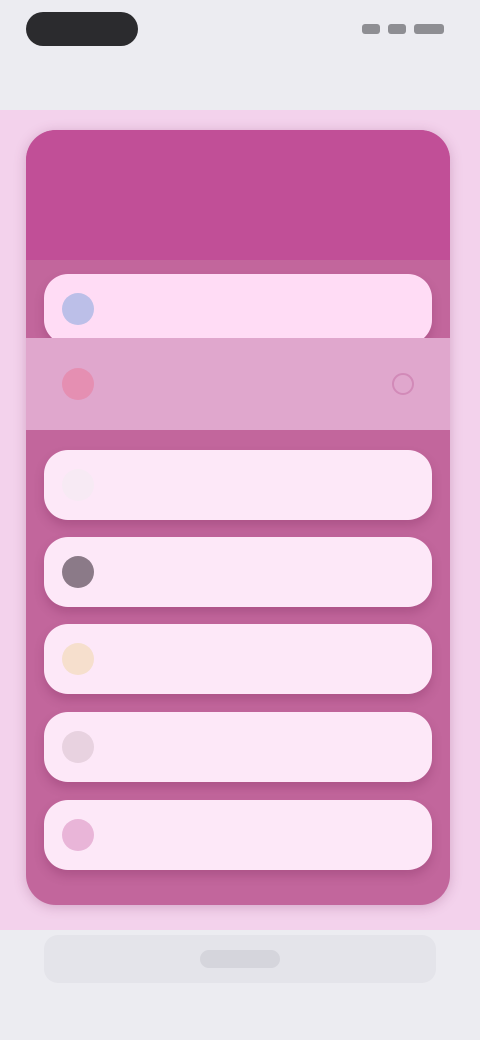 The image size is (480, 1040). Describe the element at coordinates (78, 659) in the screenshot. I see `yellow-dot-icon` at that location.